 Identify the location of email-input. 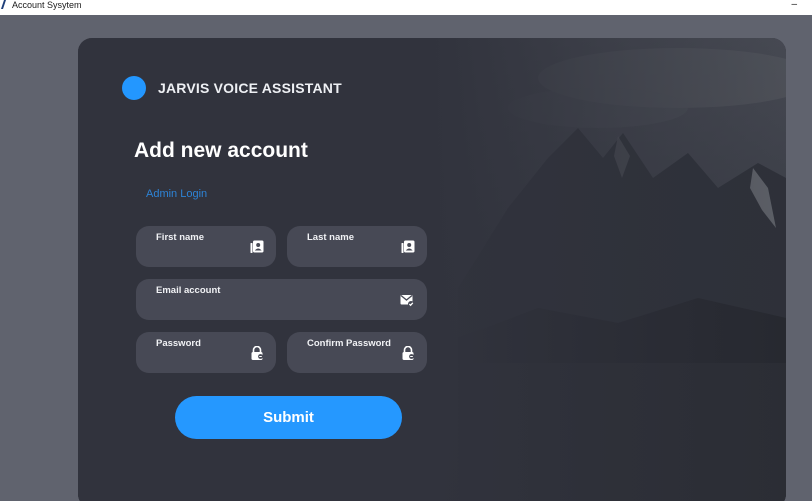
(271, 307).